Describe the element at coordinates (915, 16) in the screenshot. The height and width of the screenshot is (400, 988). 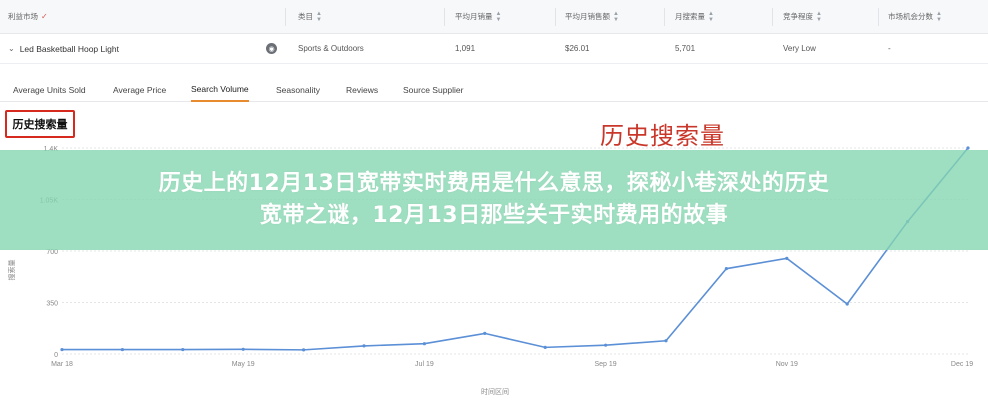
I see `header-opportunity: 市场机会分数 ▲ ▼` at that location.